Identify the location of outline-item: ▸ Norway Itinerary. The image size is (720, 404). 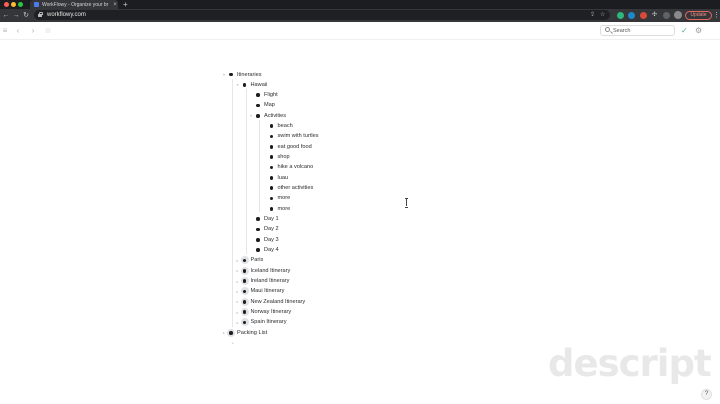
(263, 312).